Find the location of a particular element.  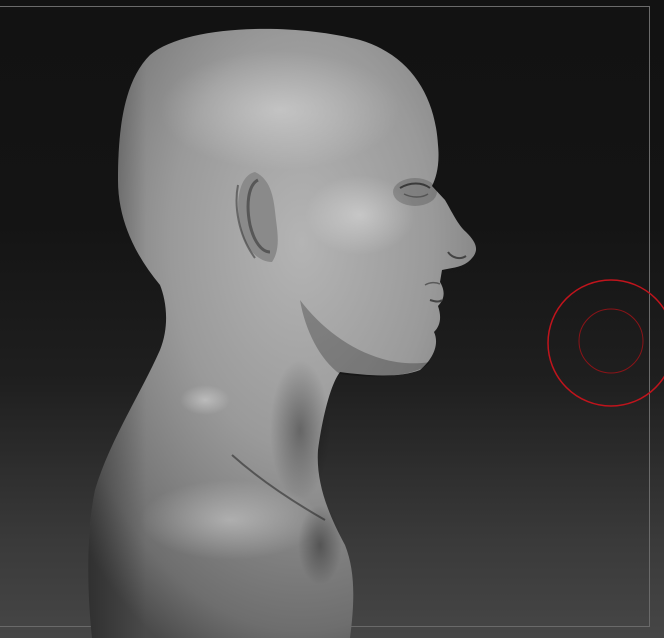

eye is located at coordinates (415, 192).